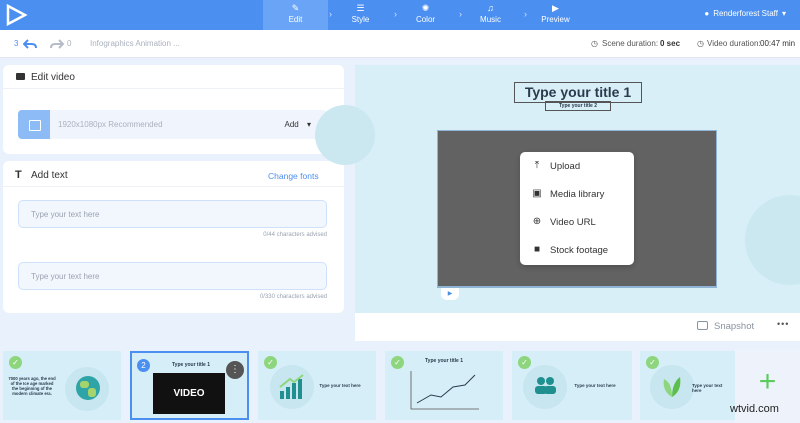 This screenshot has height=423, width=800. I want to click on user-icon: ●, so click(707, 13).